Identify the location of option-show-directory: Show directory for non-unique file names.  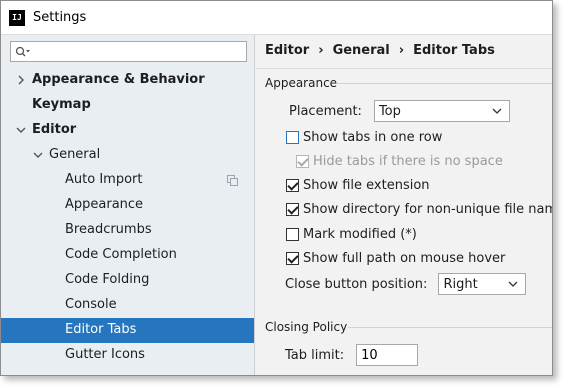
(419, 209).